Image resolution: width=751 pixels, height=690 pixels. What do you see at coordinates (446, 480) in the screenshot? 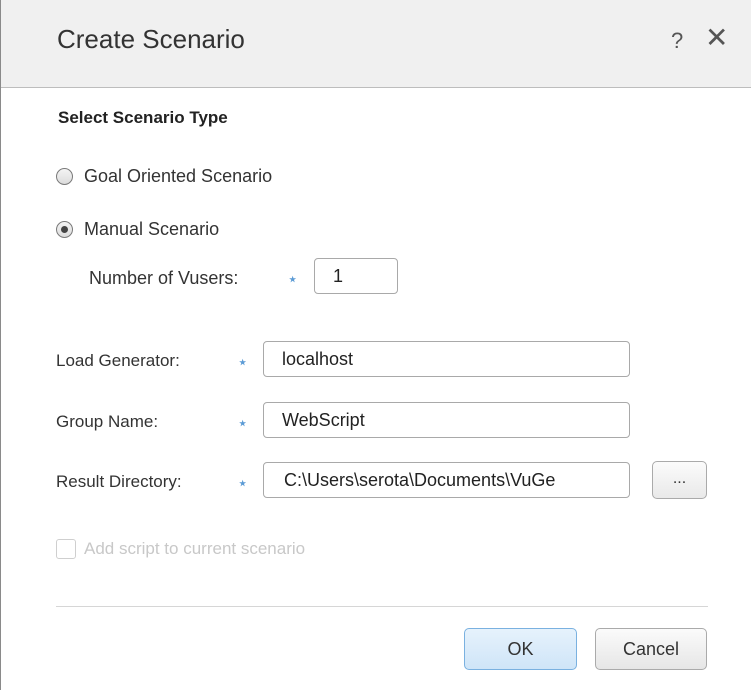
I see `result-directory-input: C:\Users\serota\Documents\VuGe` at bounding box center [446, 480].